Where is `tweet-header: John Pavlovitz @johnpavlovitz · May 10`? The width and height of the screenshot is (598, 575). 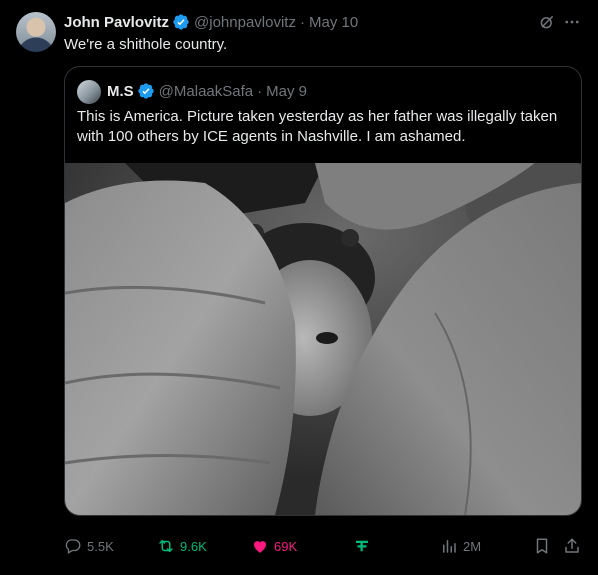 tweet-header: John Pavlovitz @johnpavlovitz · May 10 is located at coordinates (211, 22).